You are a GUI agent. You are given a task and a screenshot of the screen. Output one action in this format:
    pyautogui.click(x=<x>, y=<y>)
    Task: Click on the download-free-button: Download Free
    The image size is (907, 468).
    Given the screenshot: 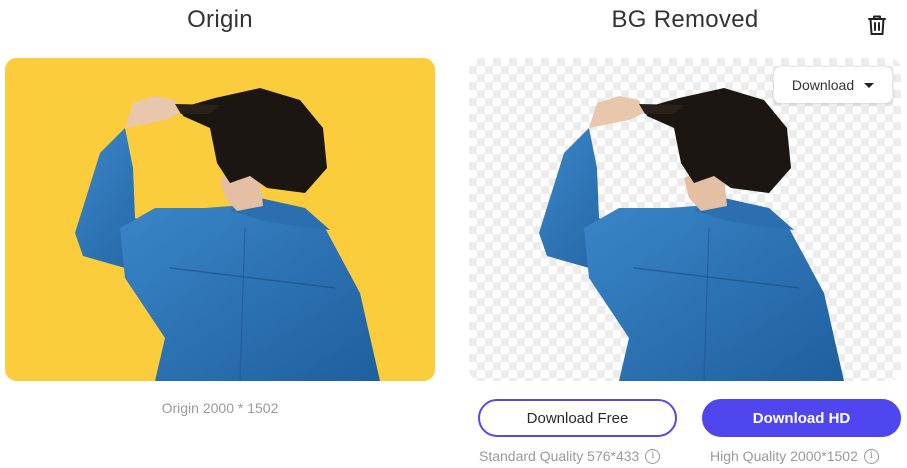 What is the action you would take?
    pyautogui.click(x=577, y=418)
    